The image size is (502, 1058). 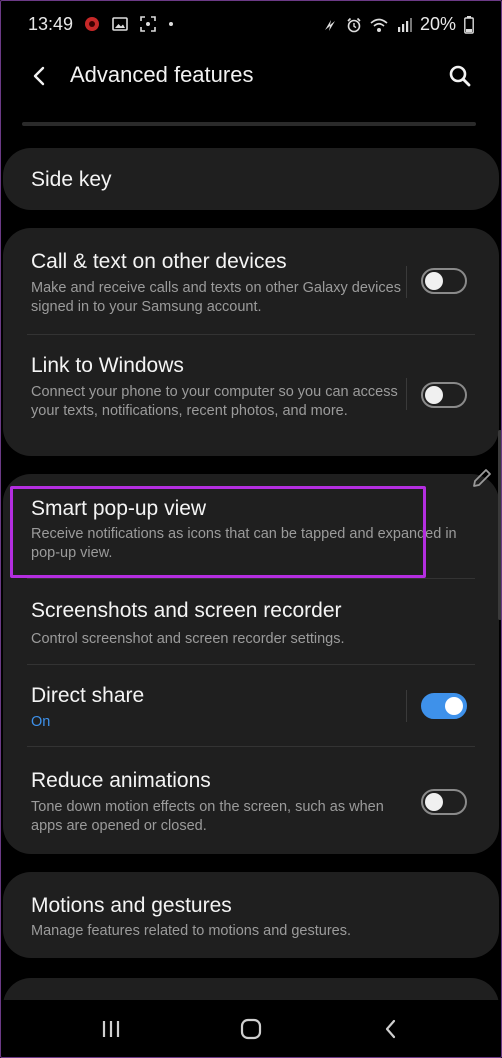 I want to click on screenshots-title: Screenshots and screen recorder, so click(x=186, y=610).